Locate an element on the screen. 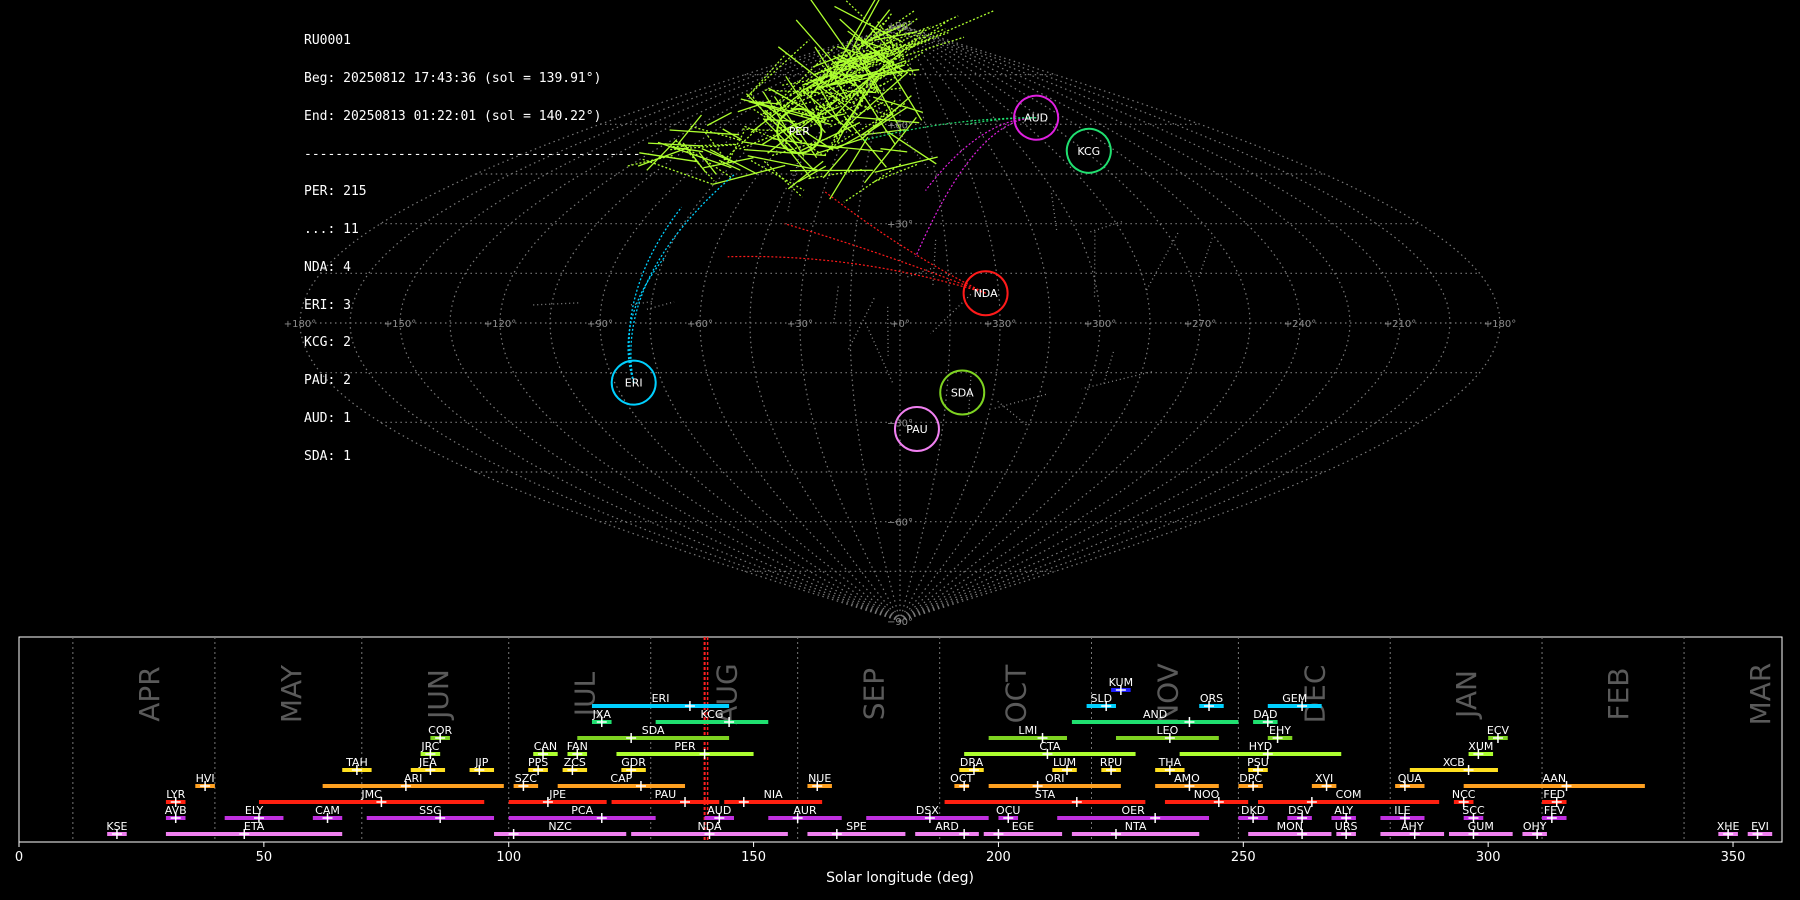 The width and height of the screenshot is (1800, 900). shower-label: COR is located at coordinates (440, 730).